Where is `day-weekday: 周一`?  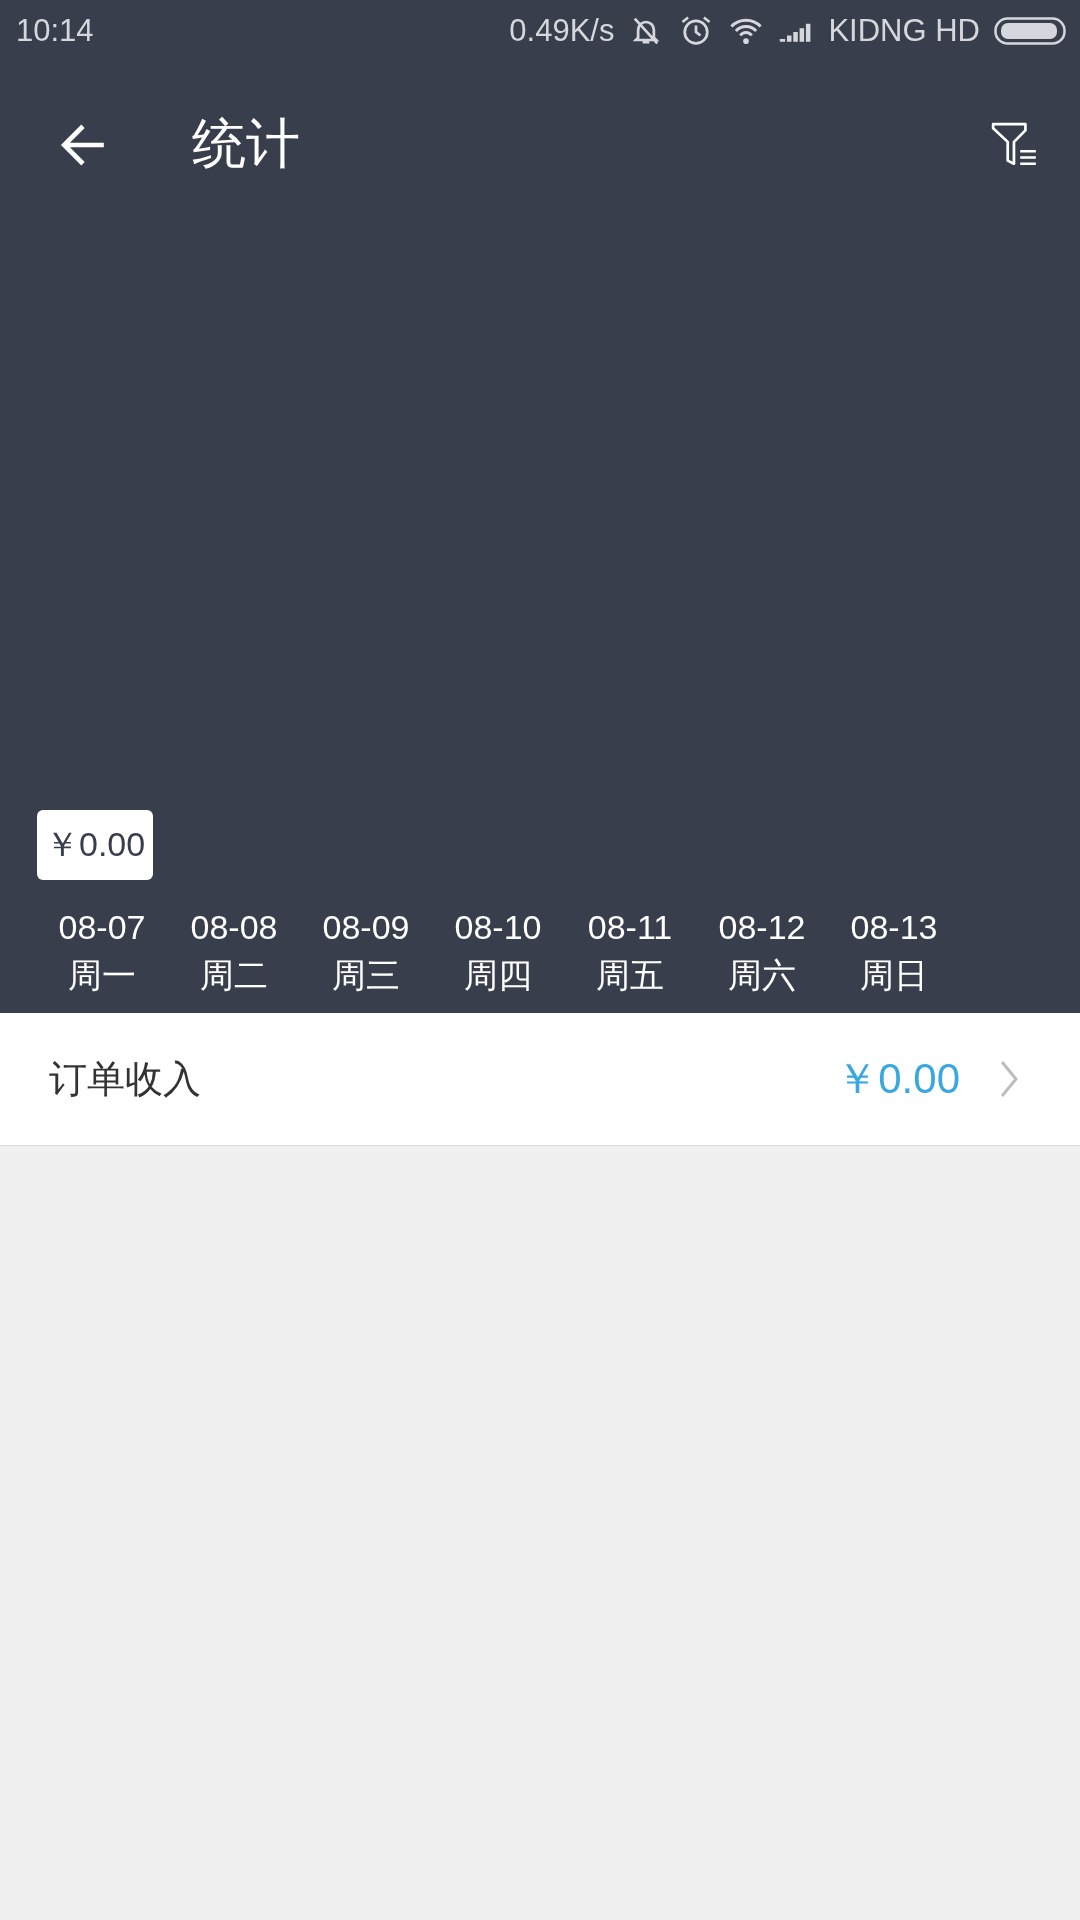 day-weekday: 周一 is located at coordinates (102, 975).